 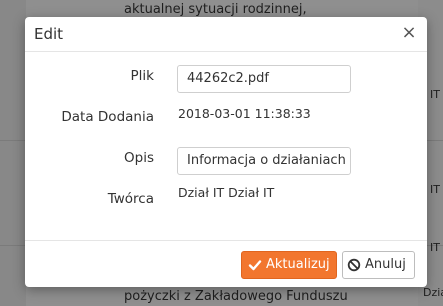 I want to click on background-row-text: aktualnej sytuacji rodzinnej,, so click(x=215, y=9).